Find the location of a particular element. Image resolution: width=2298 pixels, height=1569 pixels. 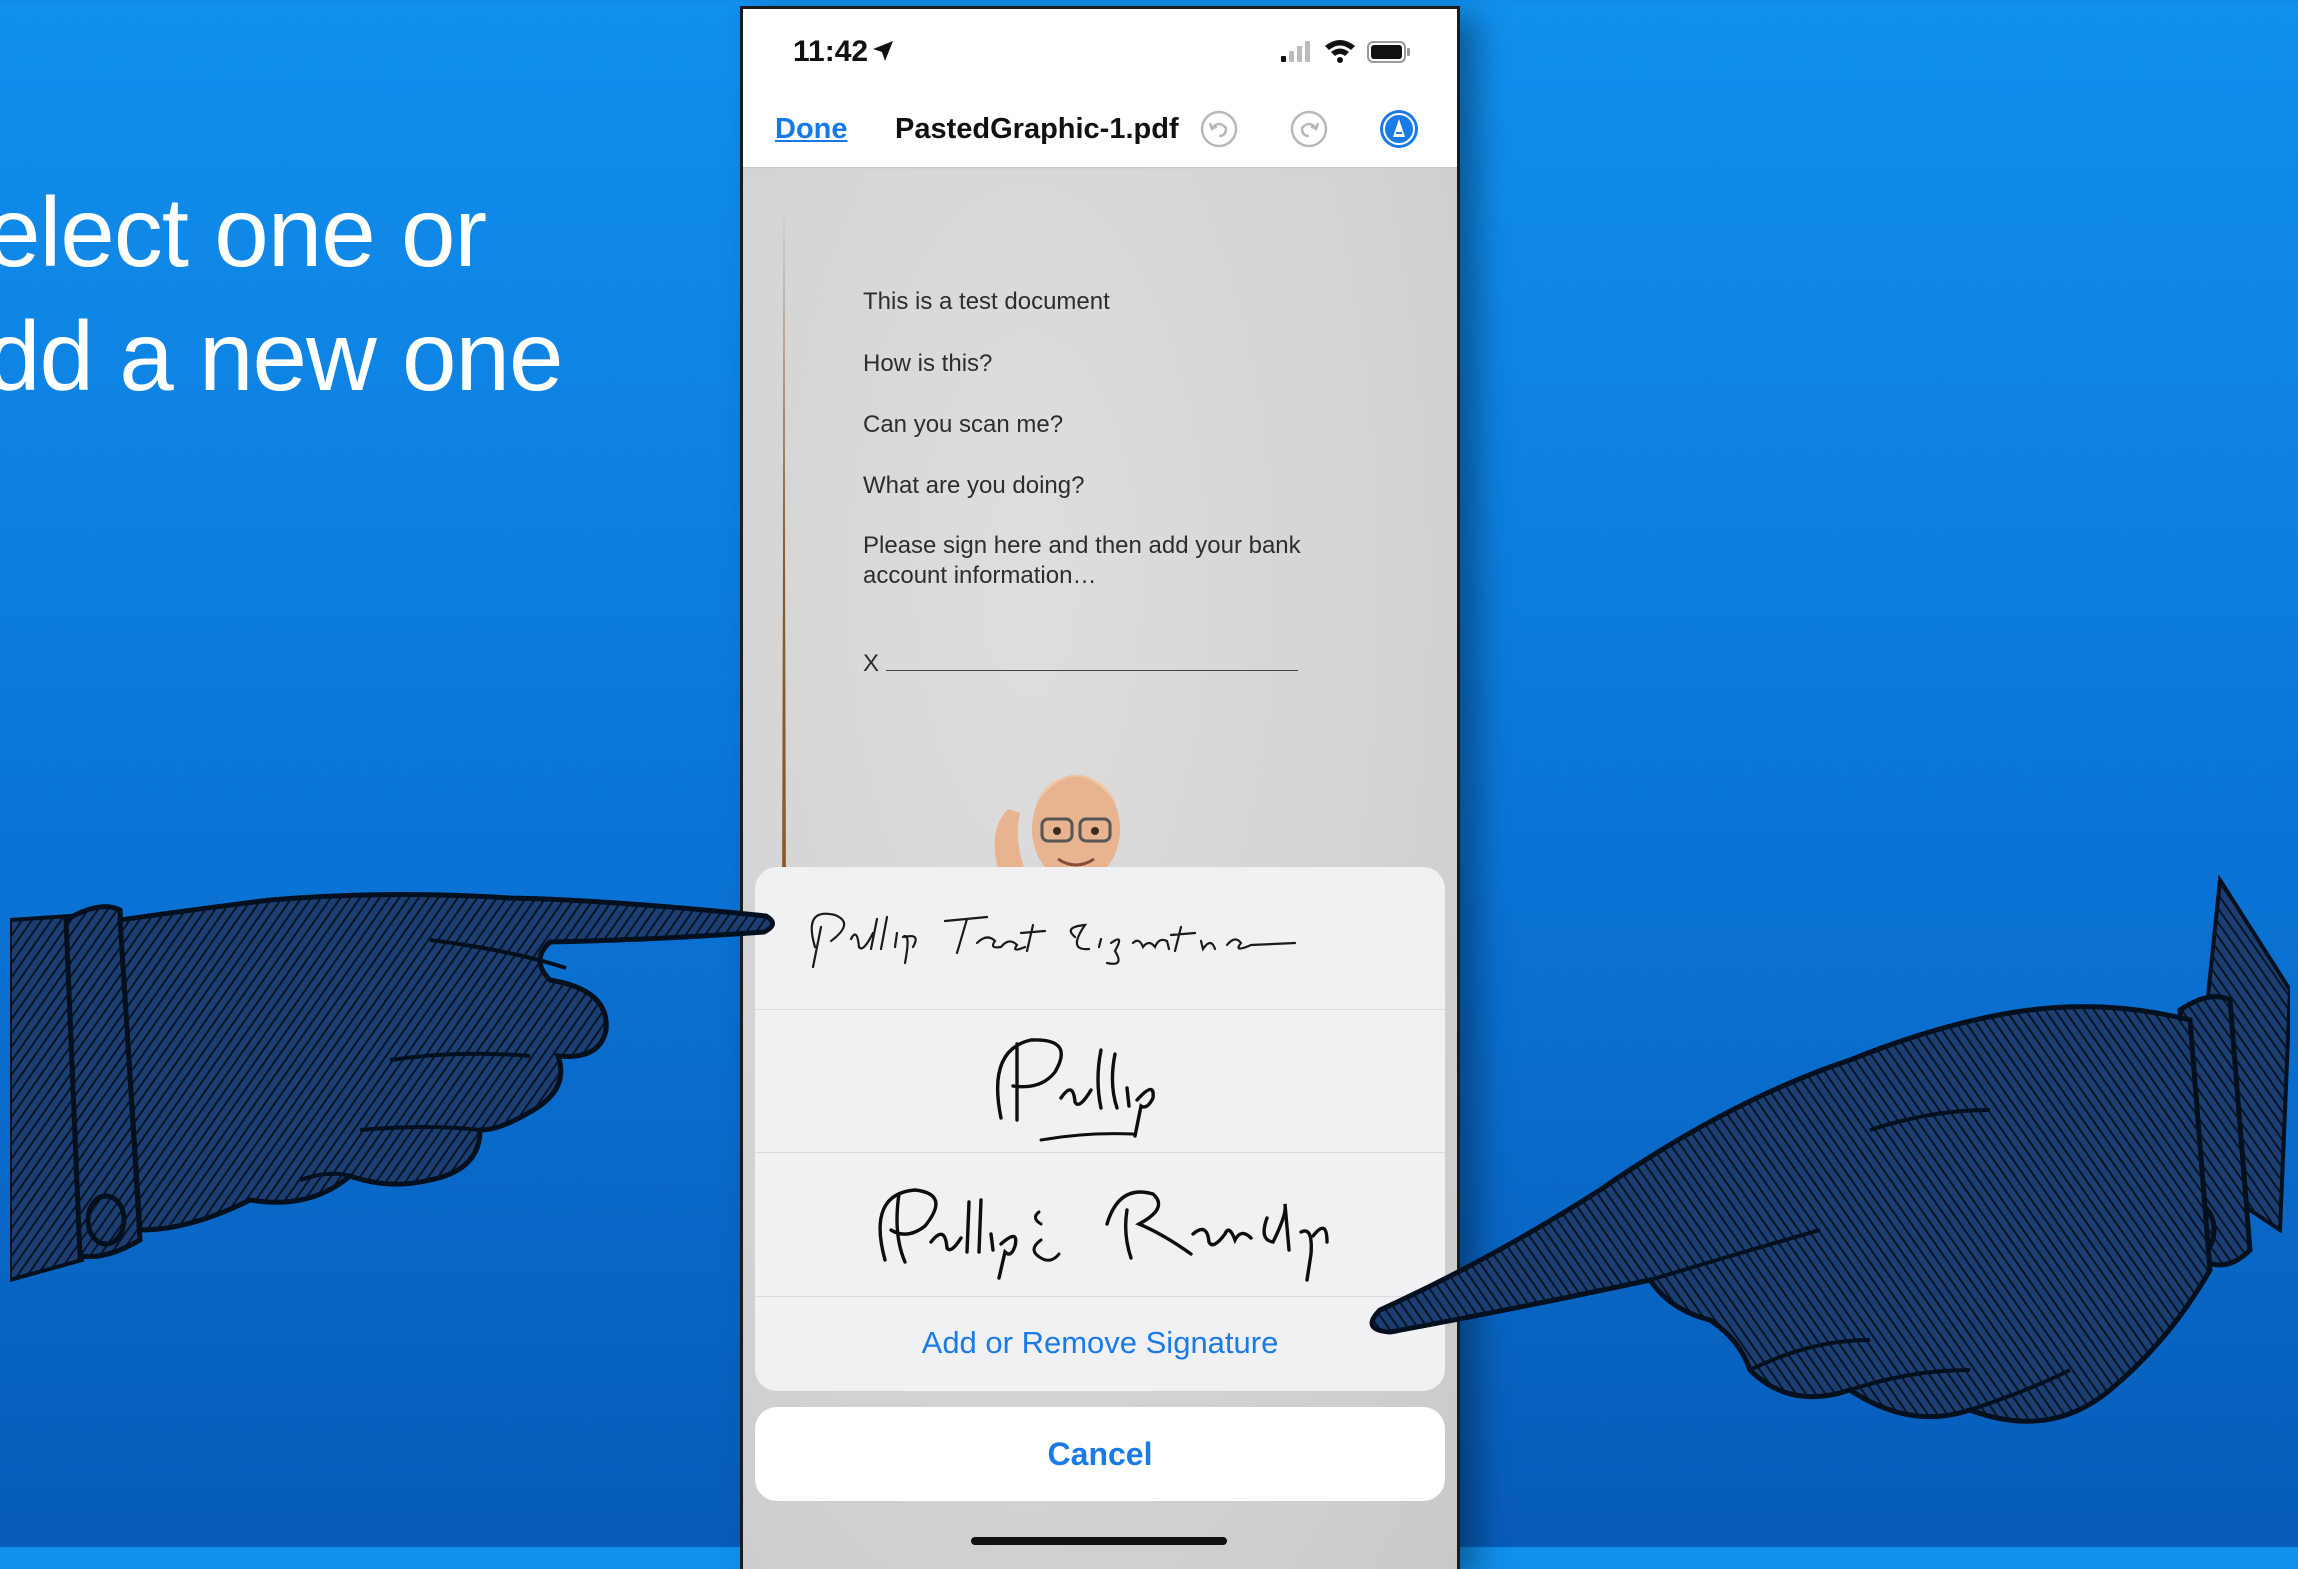

headline-line-1: elect one or is located at coordinates (243, 232).